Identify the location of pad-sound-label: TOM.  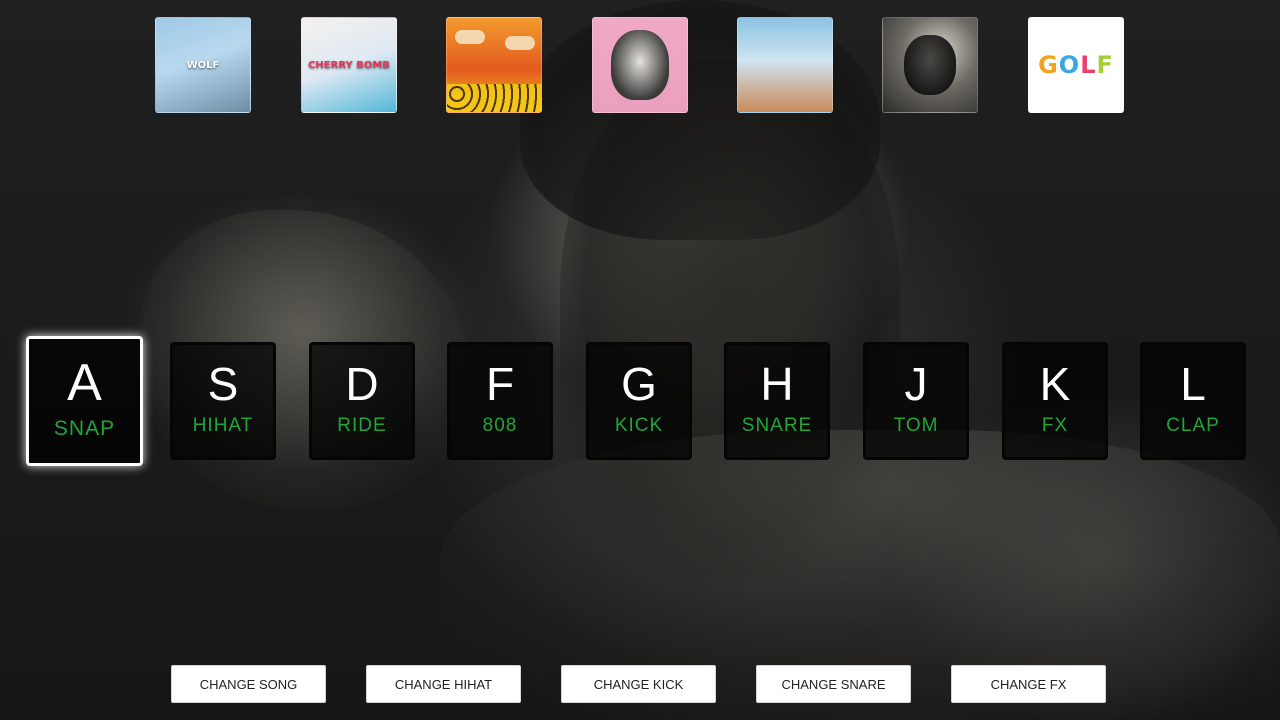
(916, 425).